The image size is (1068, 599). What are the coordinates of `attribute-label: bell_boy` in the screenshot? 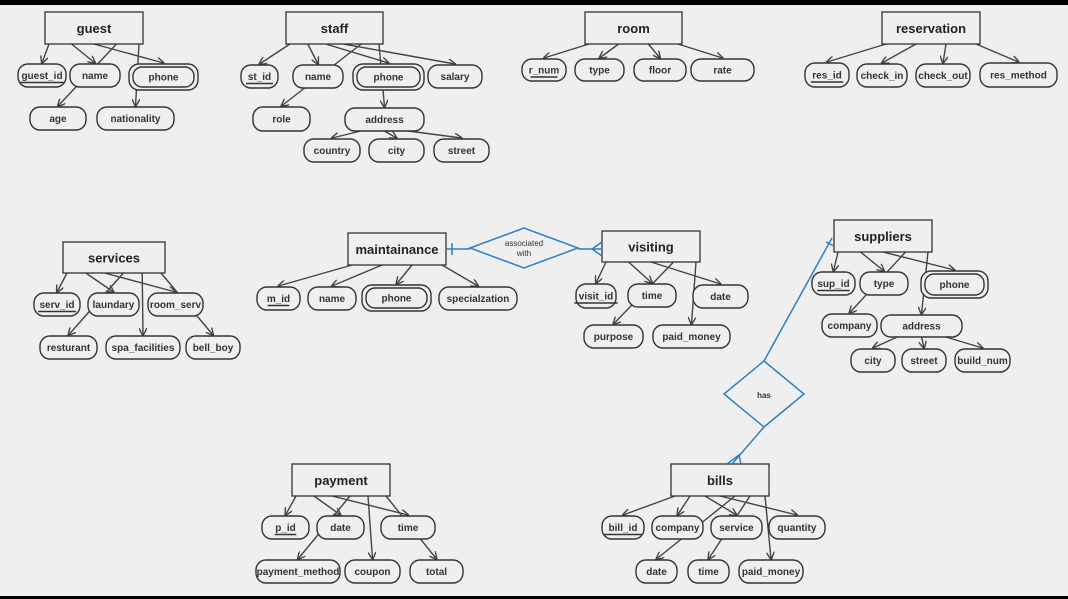 It's located at (213, 348).